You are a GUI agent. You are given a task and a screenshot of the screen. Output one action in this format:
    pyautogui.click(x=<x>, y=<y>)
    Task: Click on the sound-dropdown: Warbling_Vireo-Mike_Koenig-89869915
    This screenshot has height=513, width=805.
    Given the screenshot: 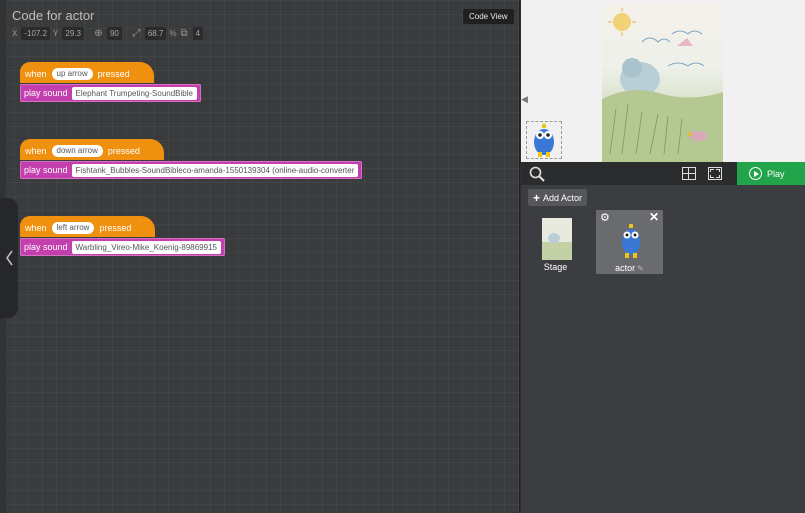 What is the action you would take?
    pyautogui.click(x=146, y=247)
    